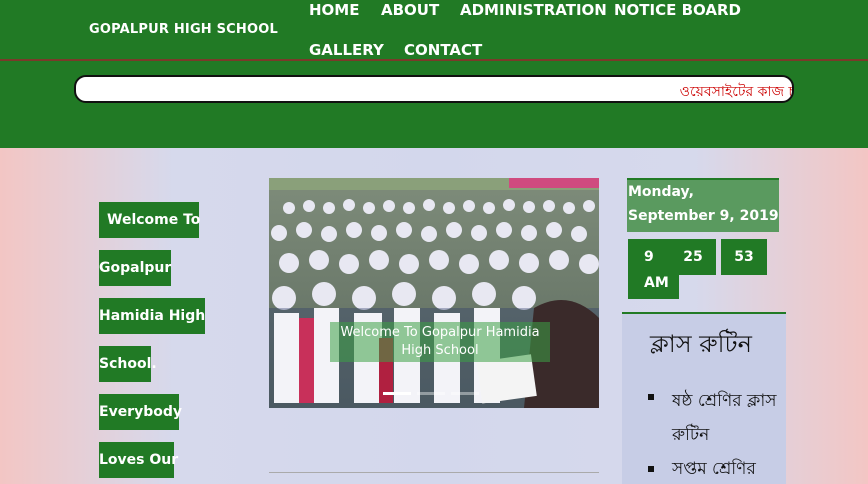 The width and height of the screenshot is (868, 484). What do you see at coordinates (135, 268) in the screenshot?
I see `welcome-line-2: Gopalpur` at bounding box center [135, 268].